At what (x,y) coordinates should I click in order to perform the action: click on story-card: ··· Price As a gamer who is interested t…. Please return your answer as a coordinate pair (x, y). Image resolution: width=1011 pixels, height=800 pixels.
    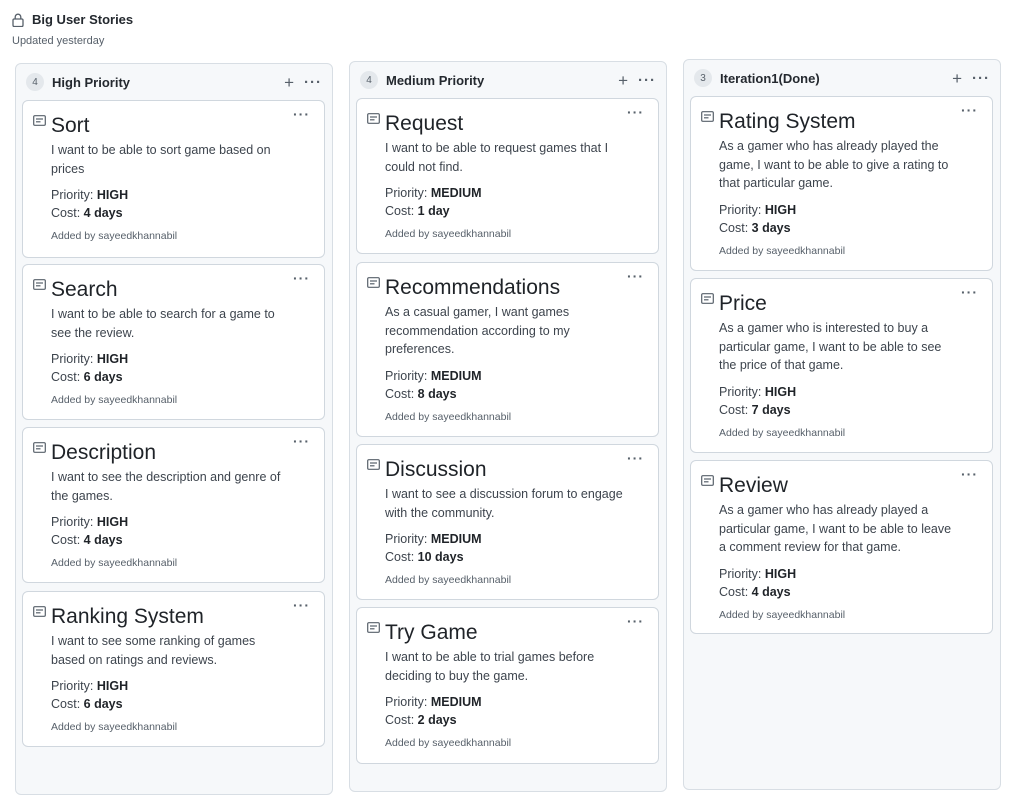
    Looking at the image, I should click on (841, 365).